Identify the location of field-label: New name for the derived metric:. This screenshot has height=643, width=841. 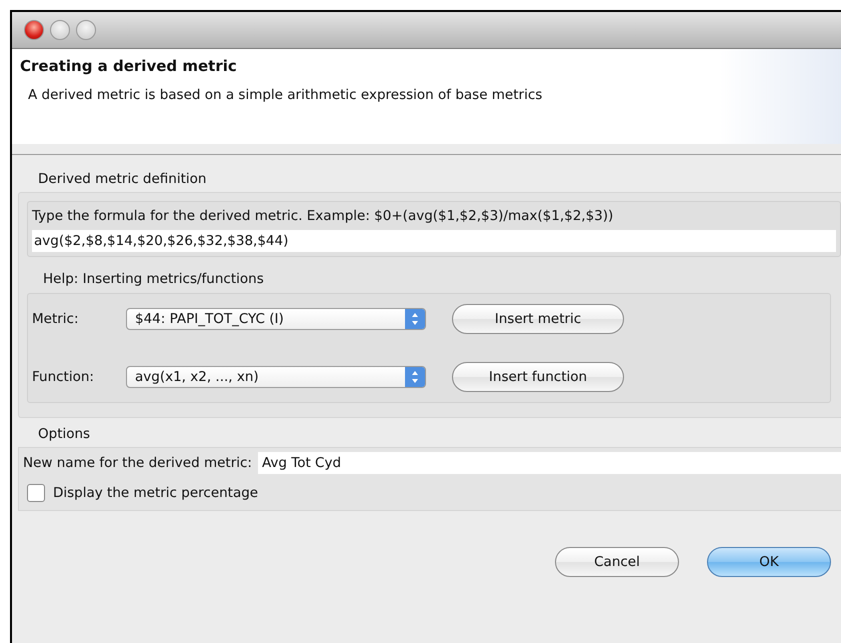
(137, 463).